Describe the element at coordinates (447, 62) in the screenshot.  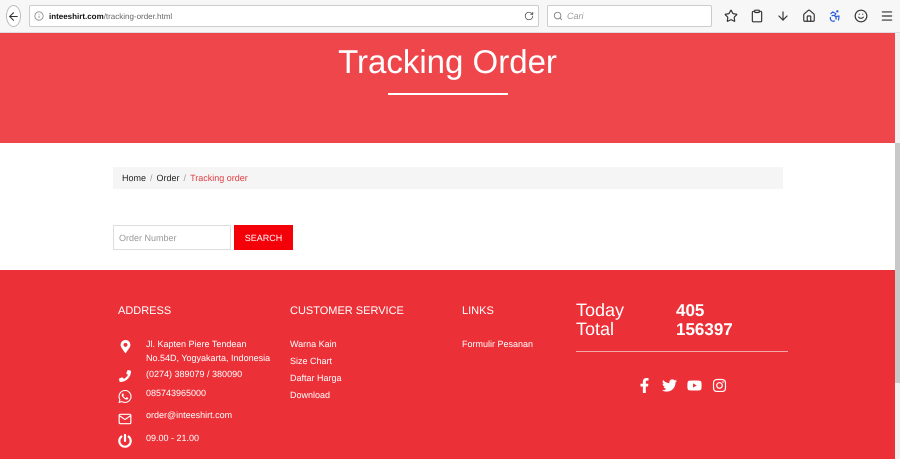
I see `page-title: Tracking Order` at that location.